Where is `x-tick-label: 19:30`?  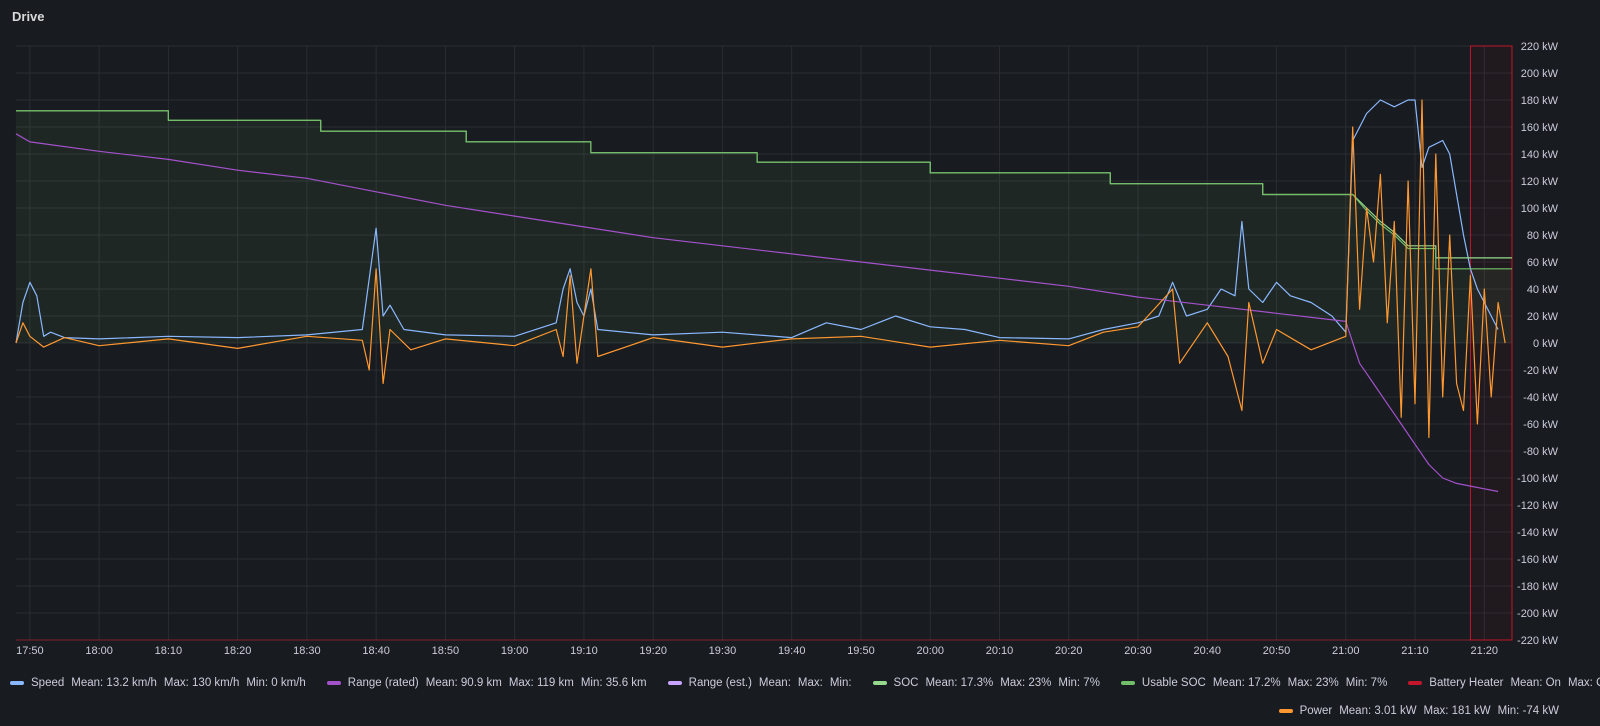 x-tick-label: 19:30 is located at coordinates (723, 651).